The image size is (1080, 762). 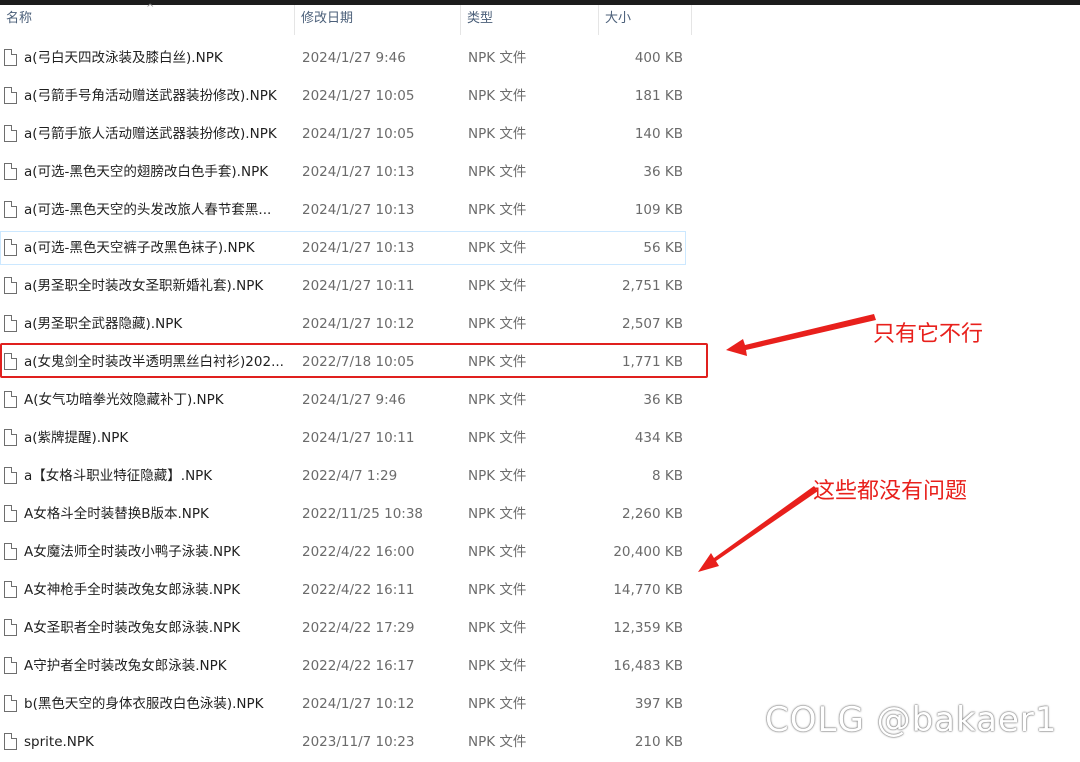 What do you see at coordinates (787, 443) in the screenshot?
I see `annotation-arrows` at bounding box center [787, 443].